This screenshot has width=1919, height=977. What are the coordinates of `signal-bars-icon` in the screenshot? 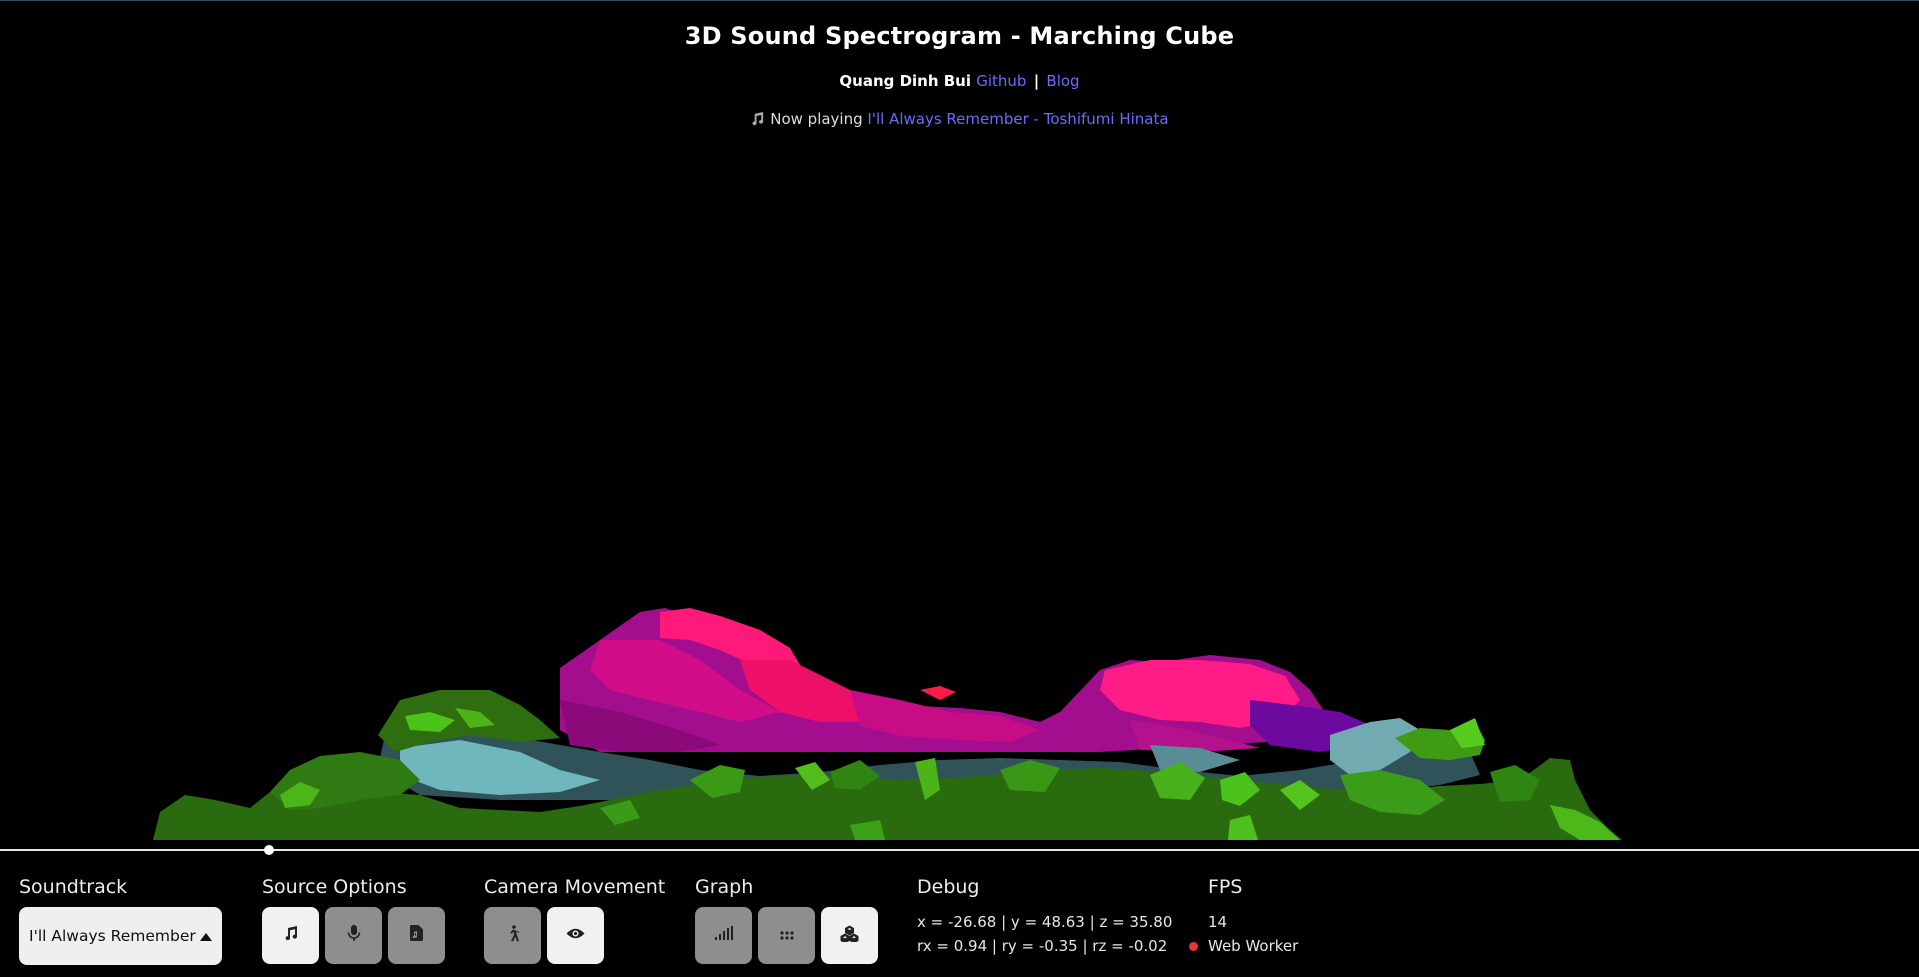 It's located at (723, 935).